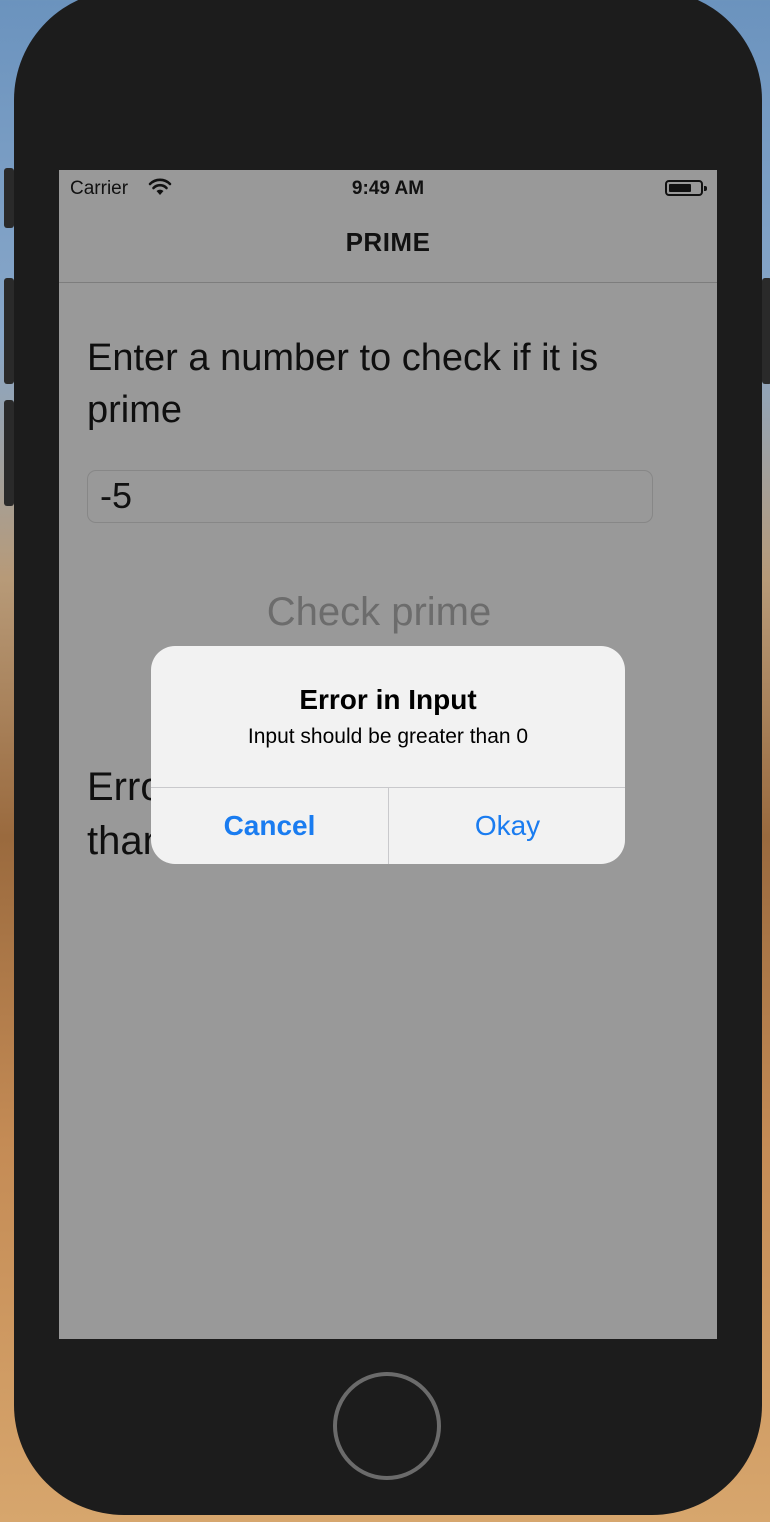  I want to click on power-button, so click(766, 331).